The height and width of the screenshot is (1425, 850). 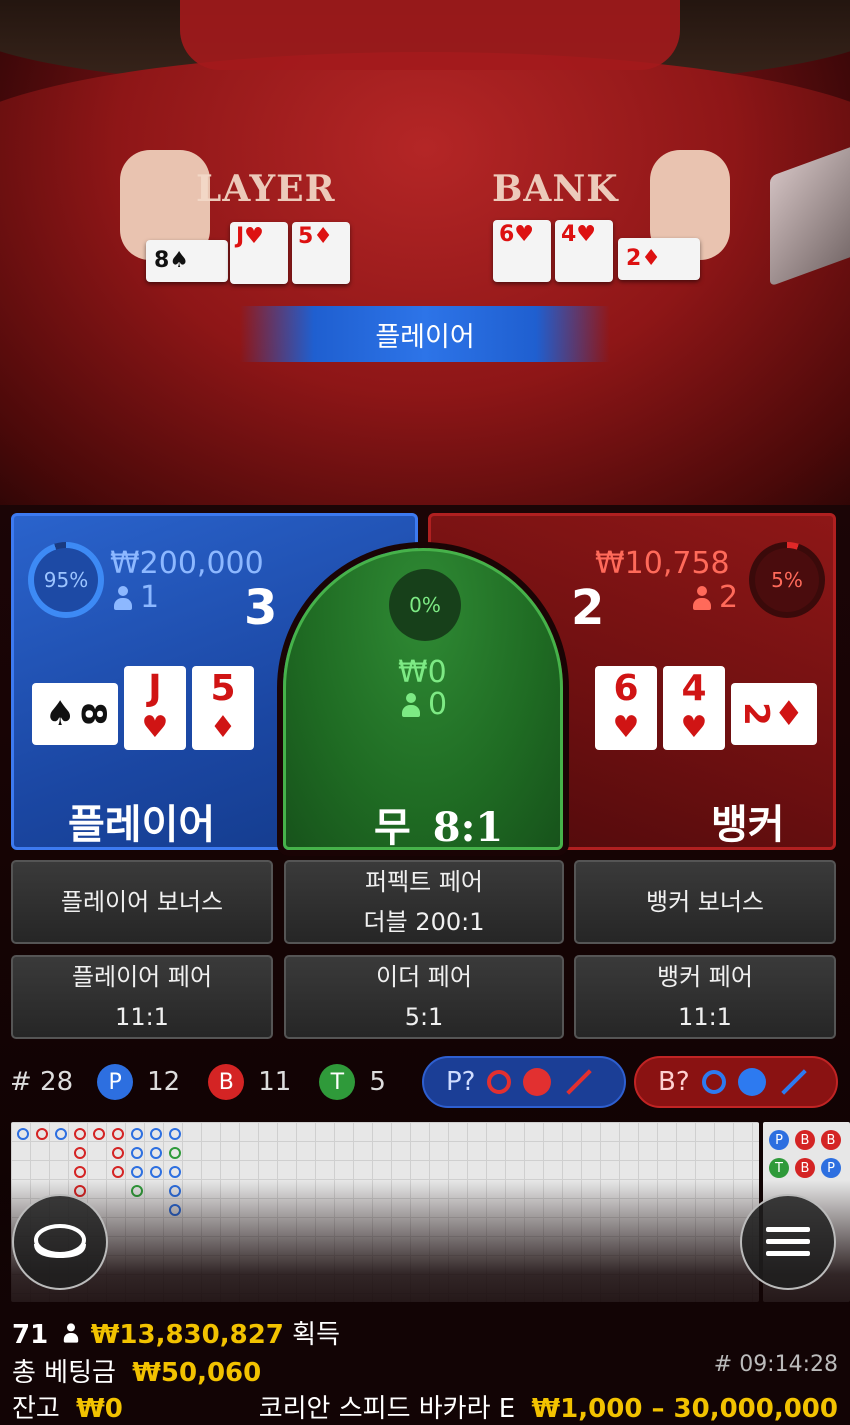 What do you see at coordinates (626, 688) in the screenshot?
I see `banker-card-1-rank: 6` at bounding box center [626, 688].